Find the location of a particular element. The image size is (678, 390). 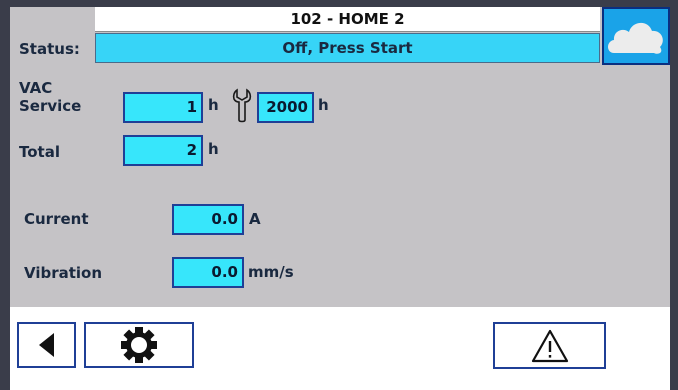

vac-label-line2: Service is located at coordinates (50, 106).